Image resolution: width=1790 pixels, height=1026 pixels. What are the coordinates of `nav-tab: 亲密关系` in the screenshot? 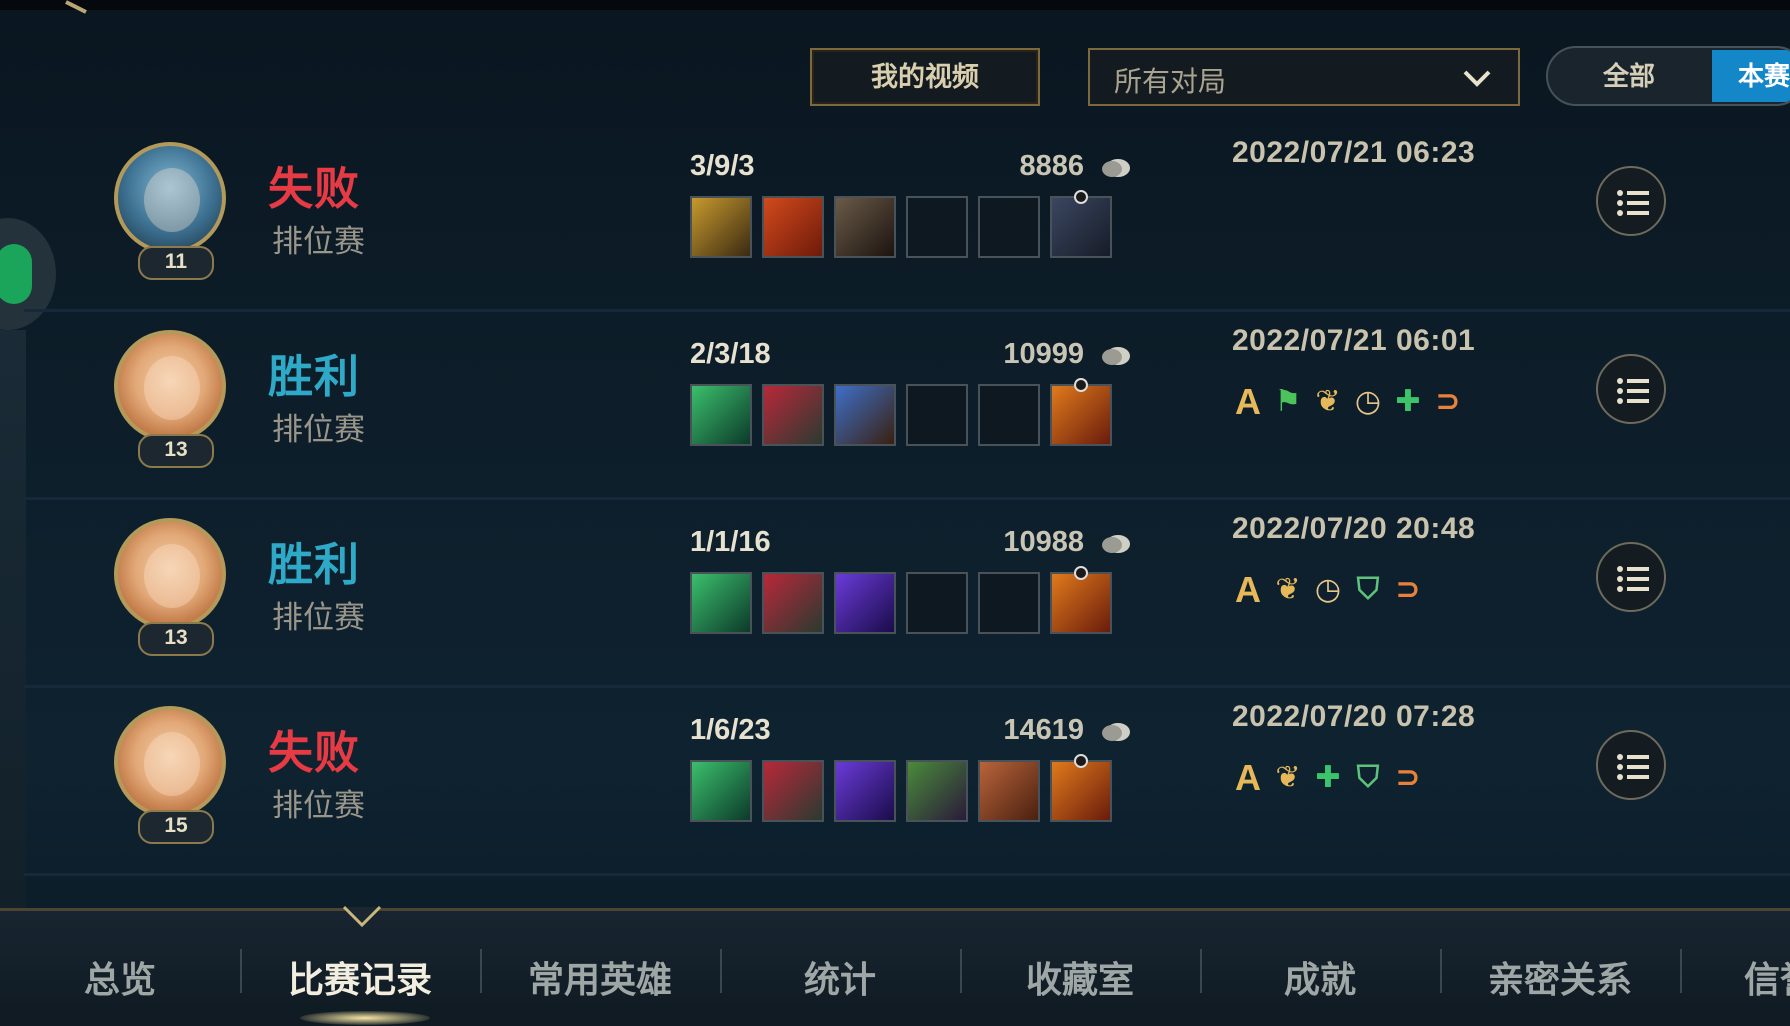 It's located at (1560, 976).